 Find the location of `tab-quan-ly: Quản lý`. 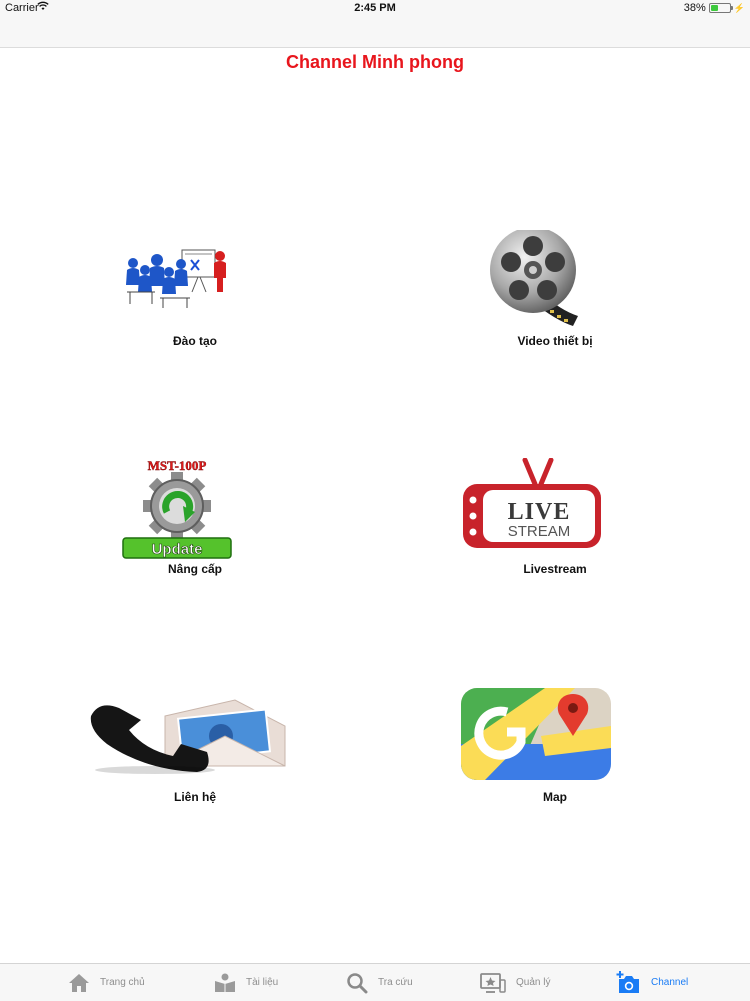

tab-quan-ly: Quản lý is located at coordinates (515, 982).